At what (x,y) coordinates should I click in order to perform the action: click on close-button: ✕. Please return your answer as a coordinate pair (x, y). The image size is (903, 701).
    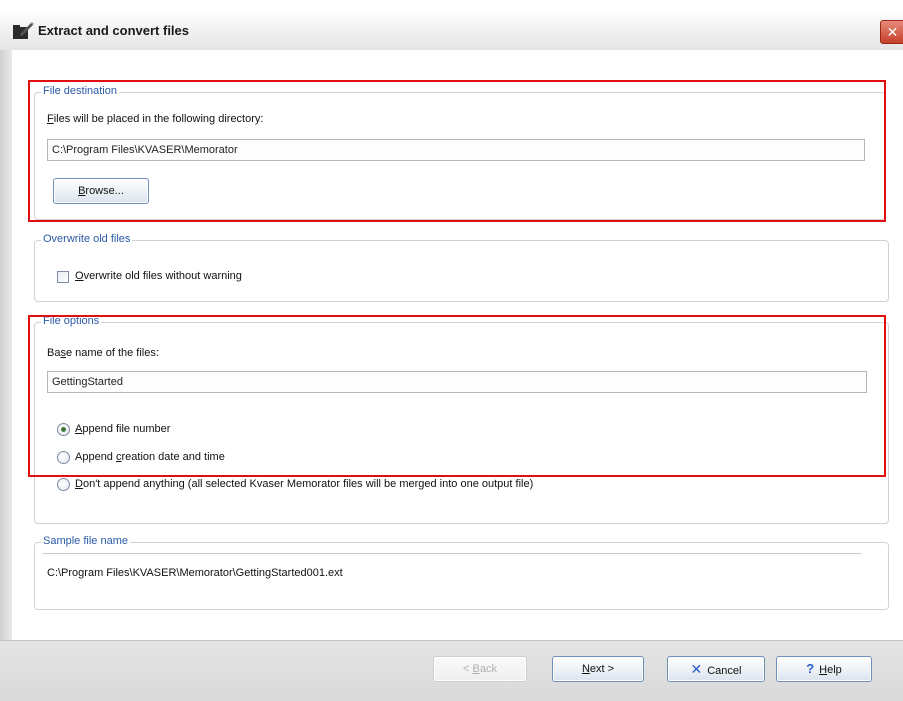
    Looking at the image, I should click on (891, 32).